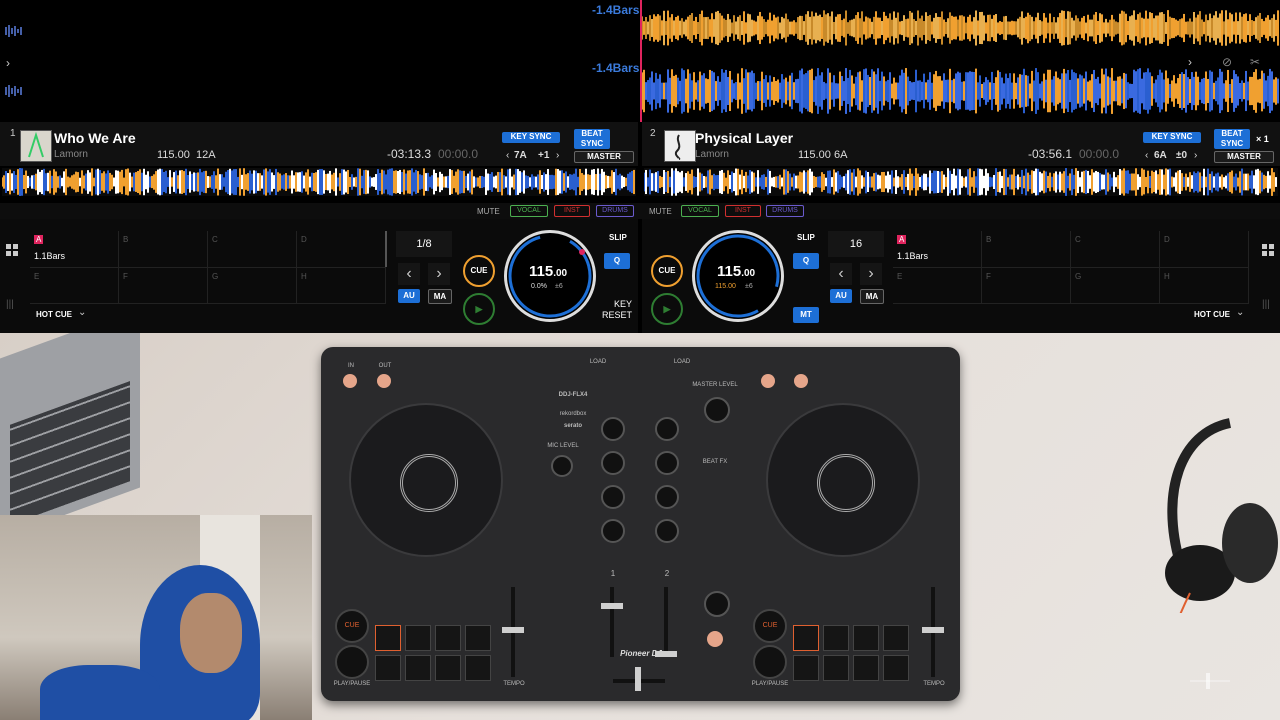  I want to click on link-icon: ⊘, so click(1227, 62).